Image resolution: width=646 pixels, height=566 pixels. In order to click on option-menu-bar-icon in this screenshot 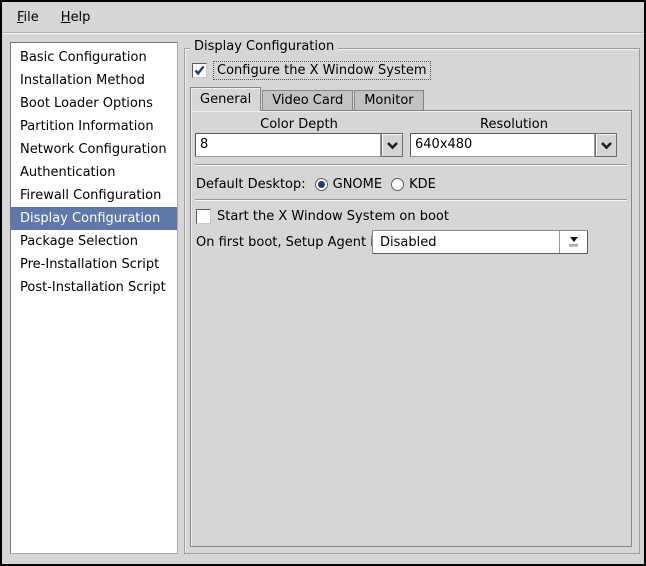, I will do `click(573, 245)`.